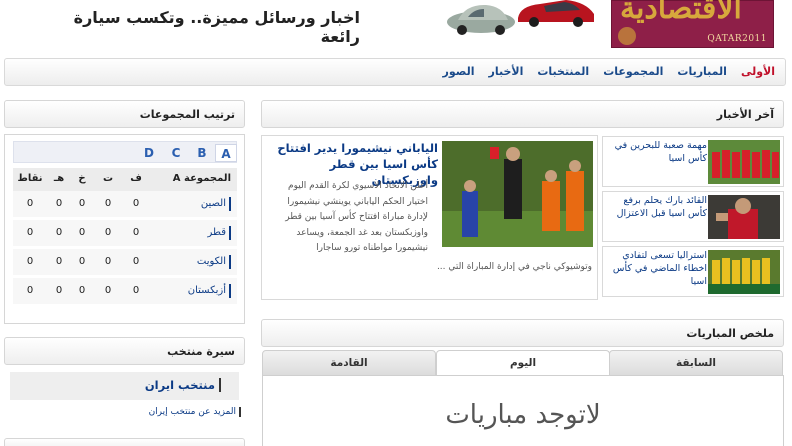  Describe the element at coordinates (522, 333) in the screenshot. I see `matches-panel-title: ملخص المباريات` at that location.